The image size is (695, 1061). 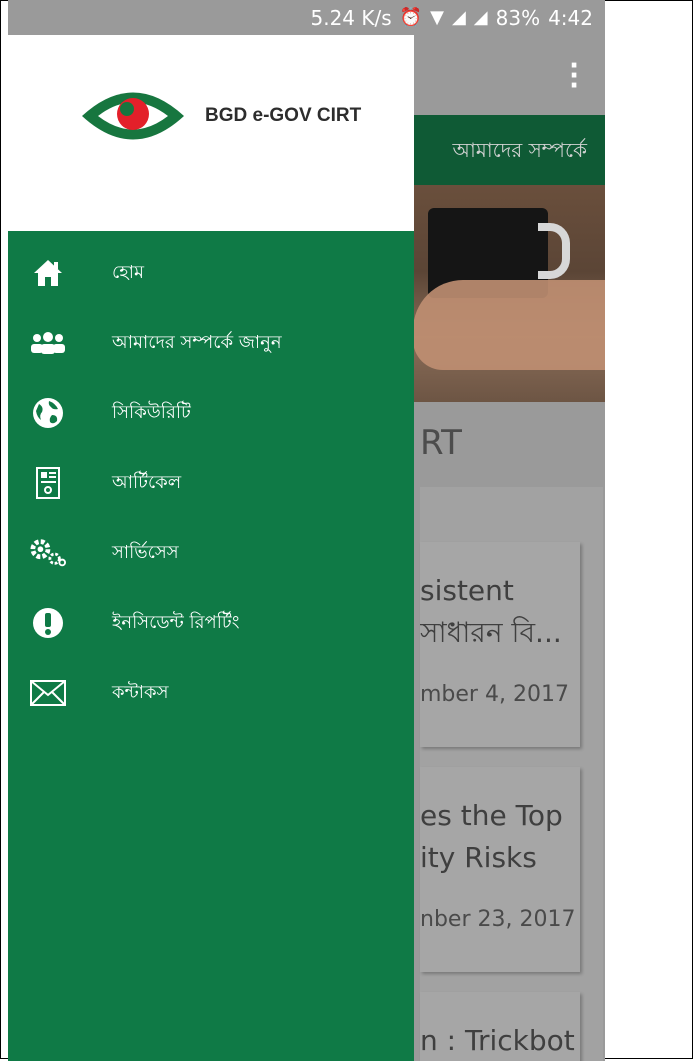 I want to click on menu-item-label: আর্টিকেল, so click(x=147, y=482).